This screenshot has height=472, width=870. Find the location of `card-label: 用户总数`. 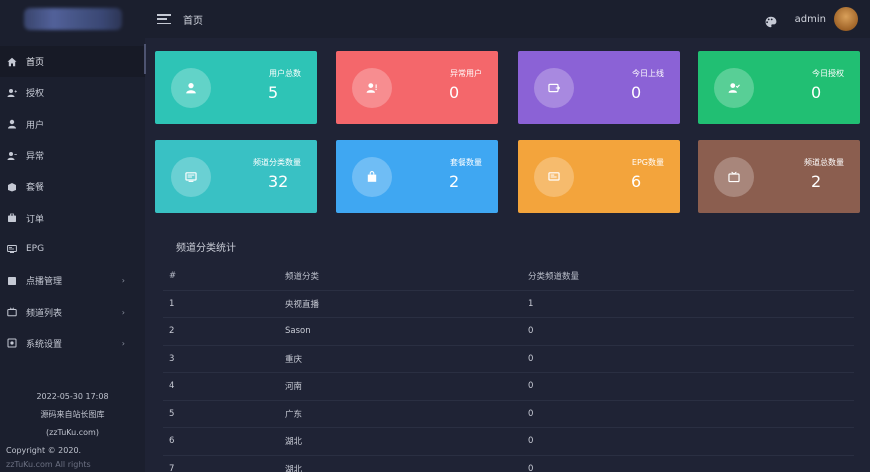

card-label: 用户总数 is located at coordinates (285, 73).